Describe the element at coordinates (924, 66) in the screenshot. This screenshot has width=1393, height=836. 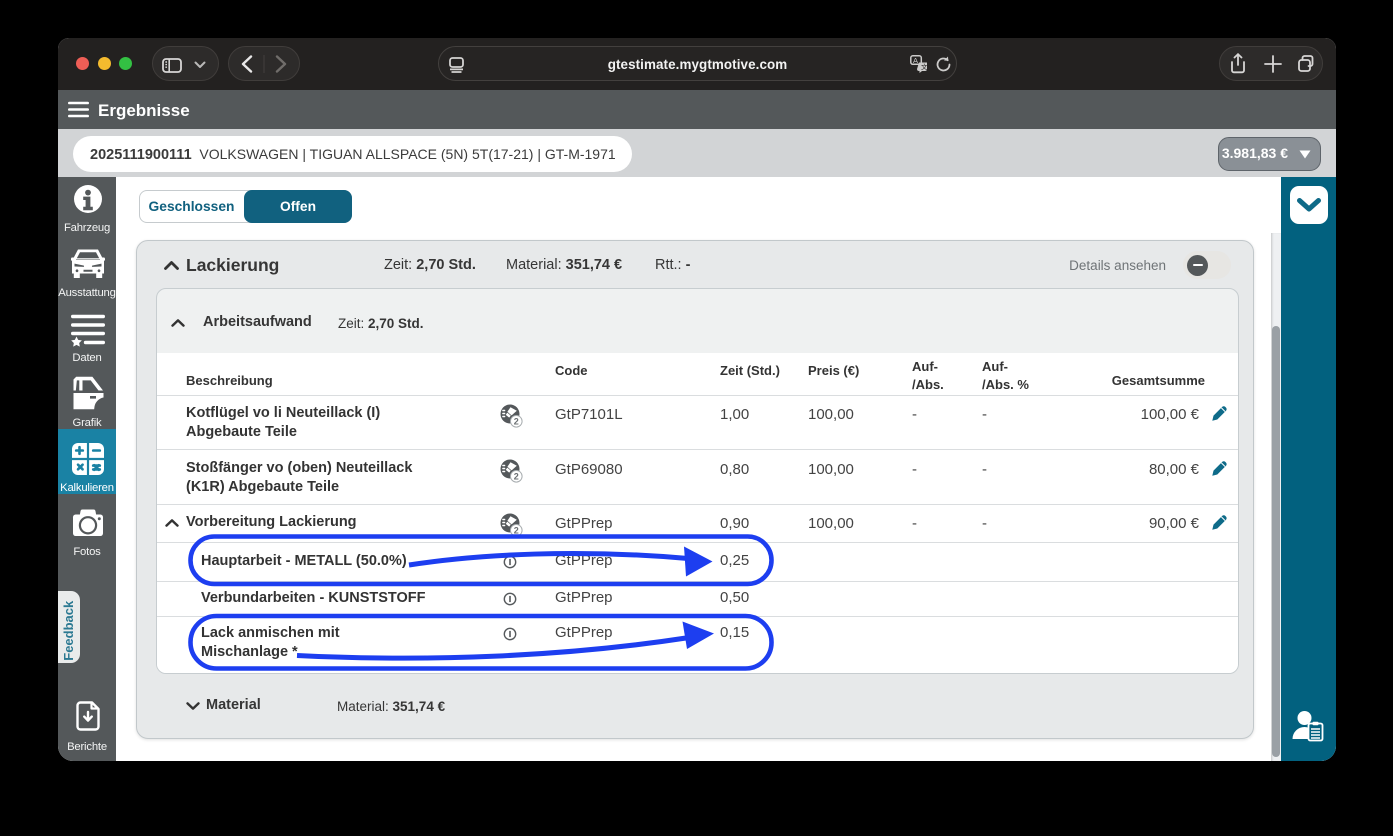
I see `svg-text: 文` at that location.